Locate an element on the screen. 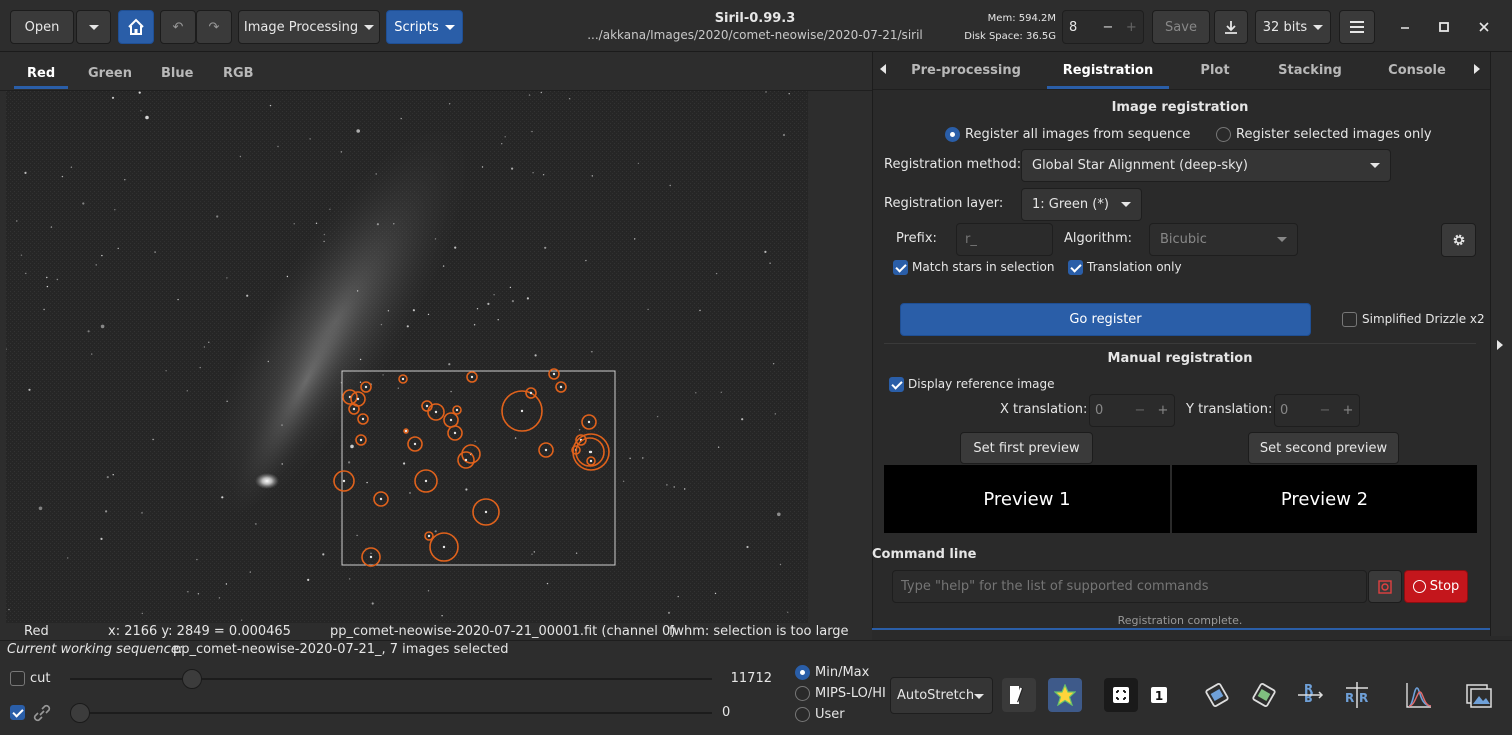  tab-plot: Plot is located at coordinates (1215, 70).